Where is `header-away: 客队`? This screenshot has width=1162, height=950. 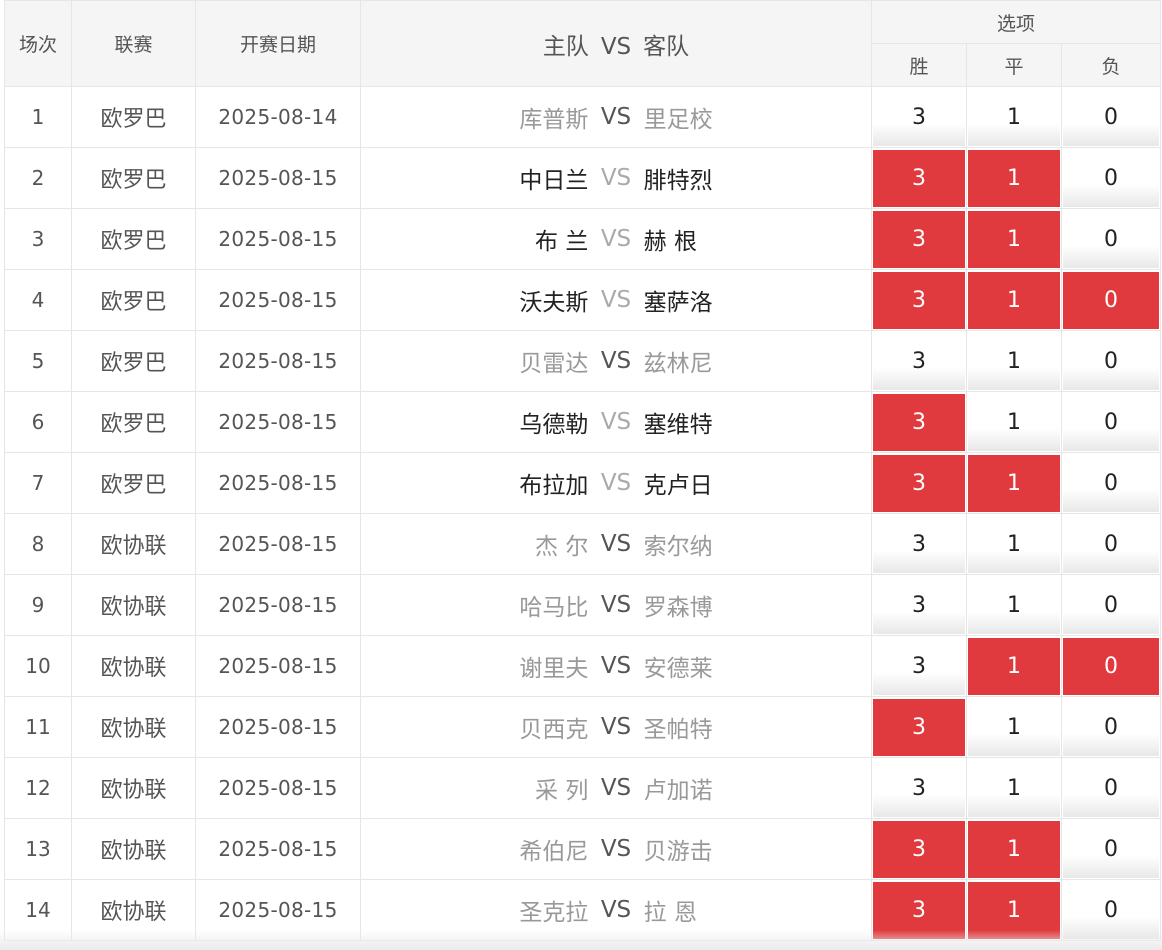
header-away: 客队 is located at coordinates (666, 46).